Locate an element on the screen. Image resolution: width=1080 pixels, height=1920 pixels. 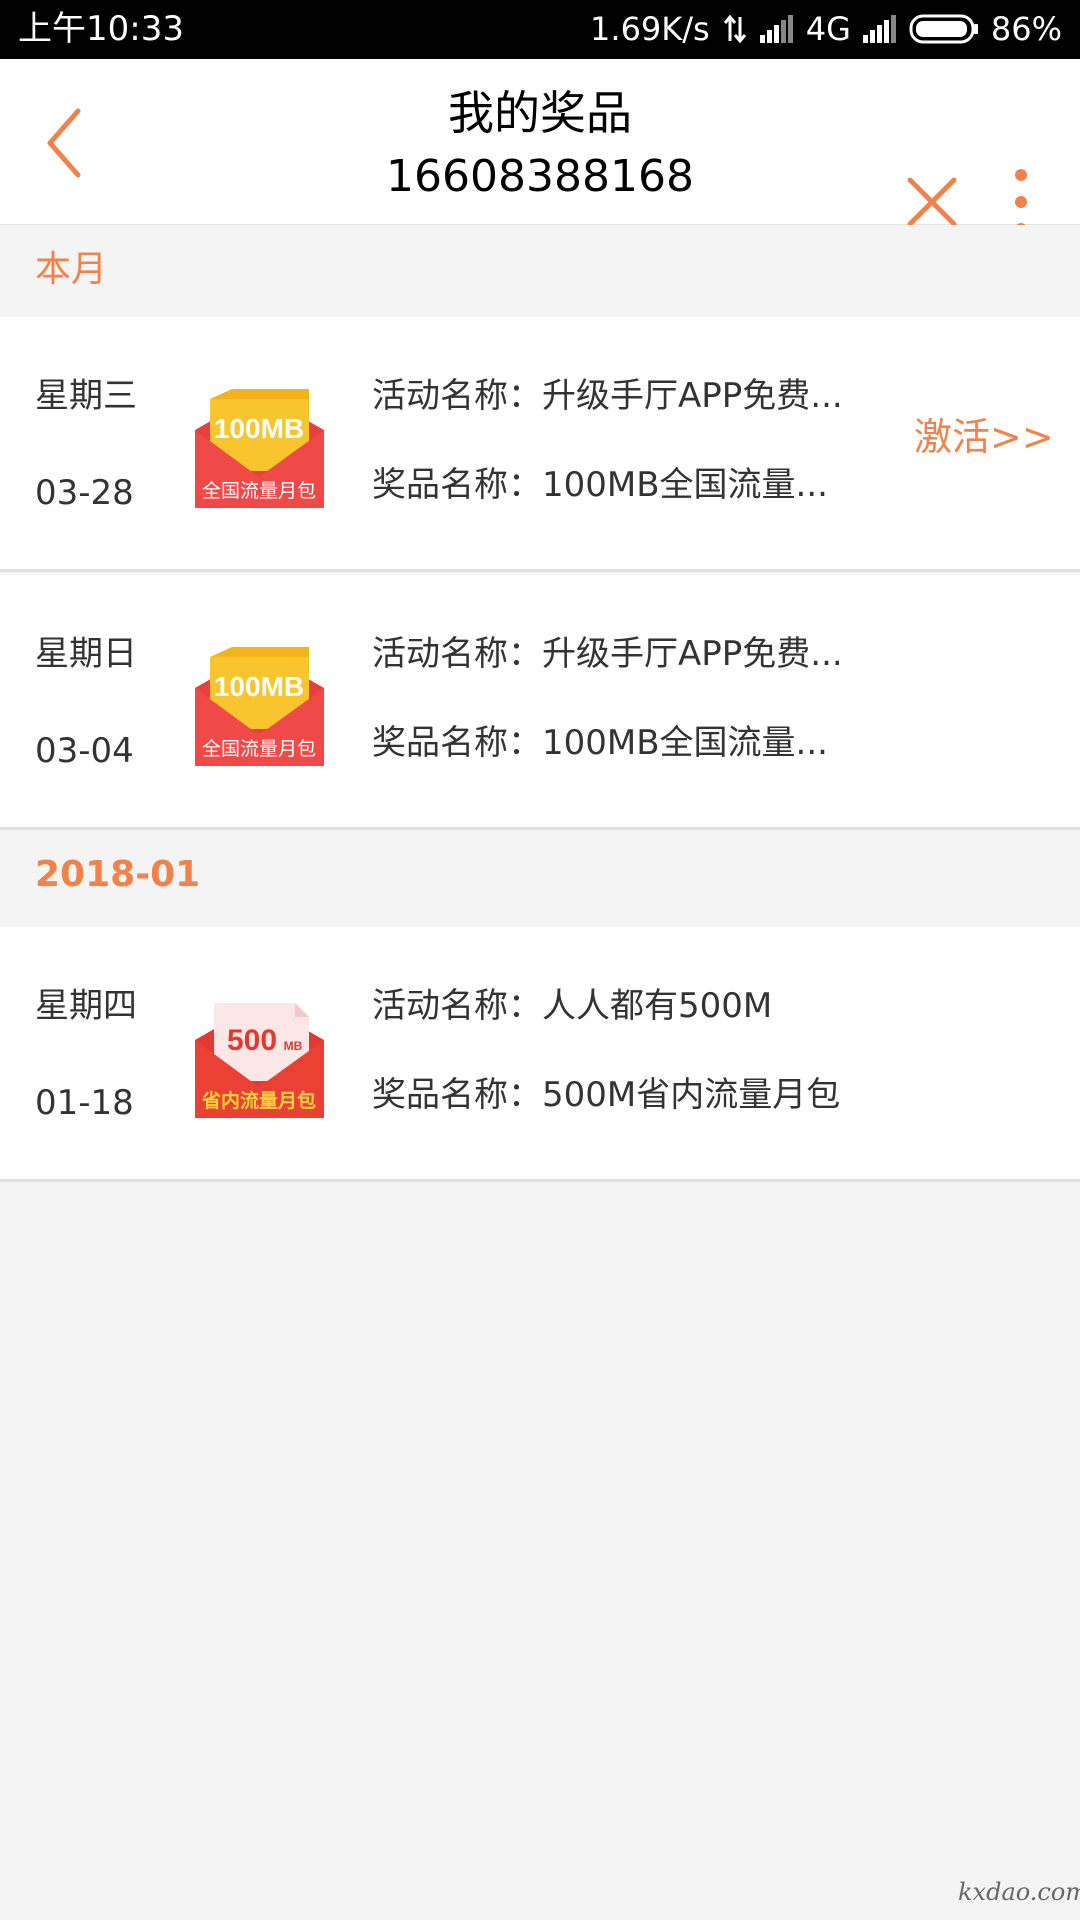
prize-image-amount: 500 is located at coordinates (252, 1040).